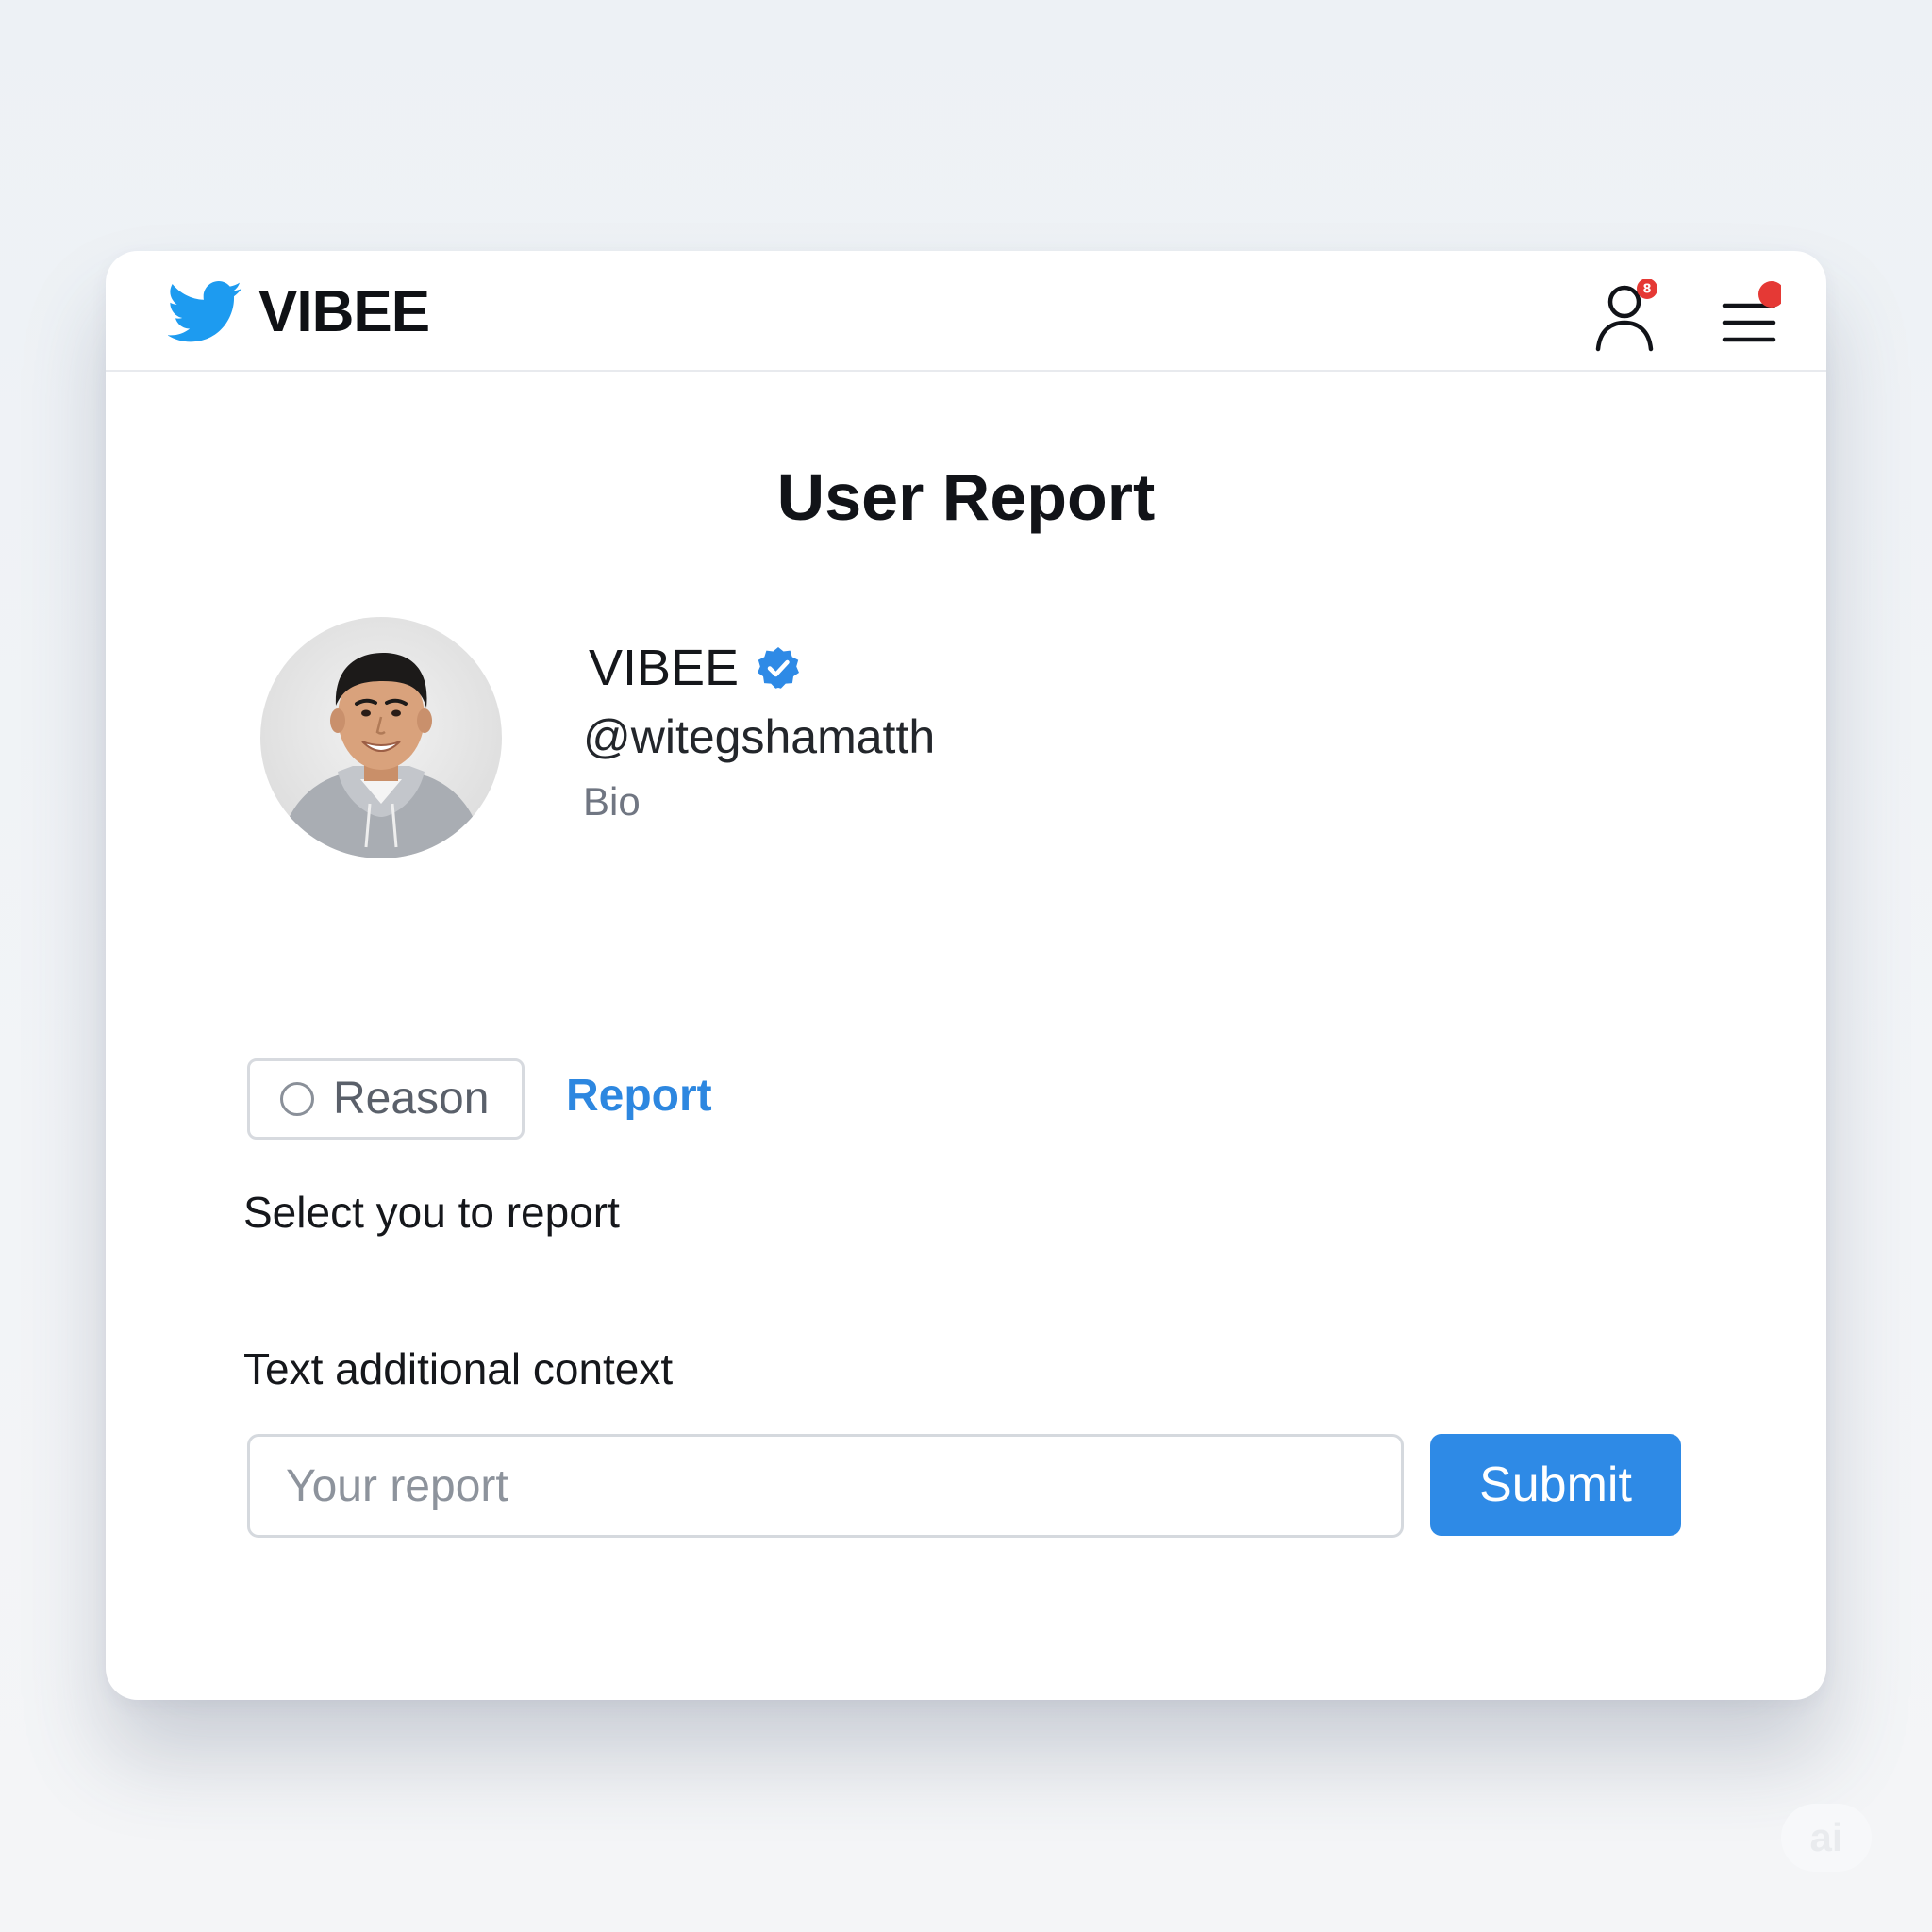 Image resolution: width=1932 pixels, height=1932 pixels. I want to click on notification-badge: 8, so click(1647, 289).